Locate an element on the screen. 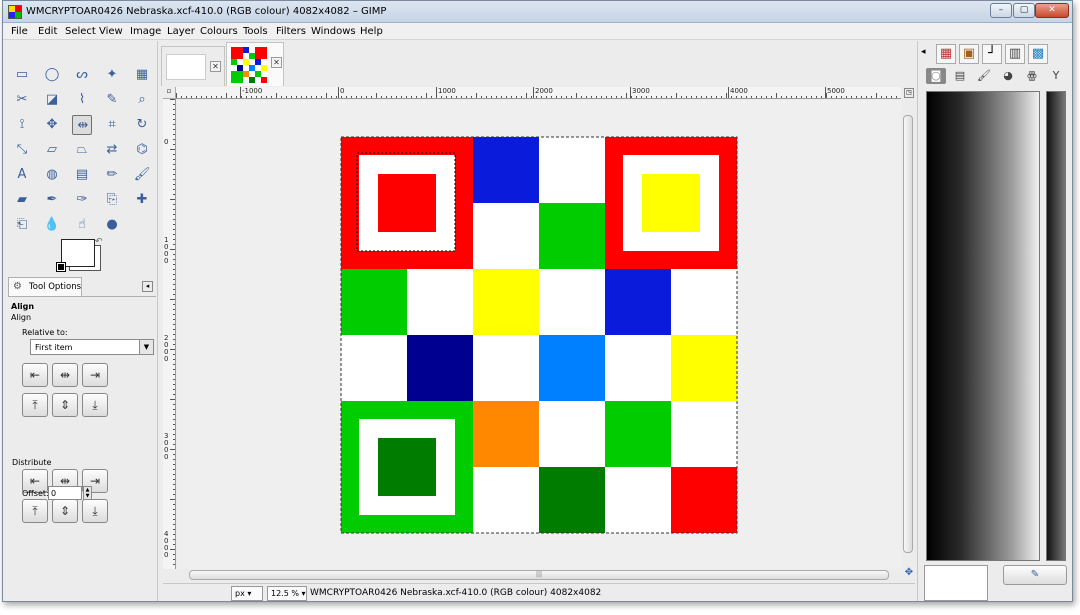 This screenshot has height=615, width=1080. ellipse-select-tool: ◯ is located at coordinates (52, 75).